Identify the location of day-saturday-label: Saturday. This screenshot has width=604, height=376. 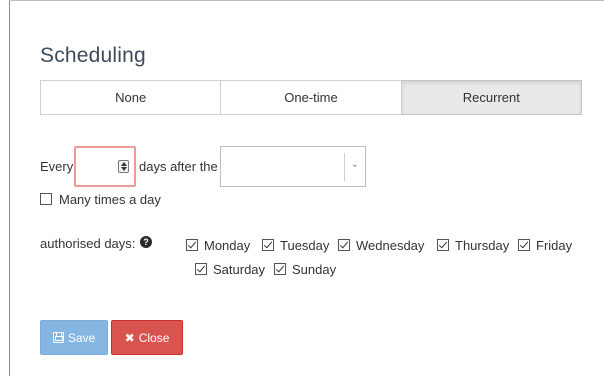
(239, 269).